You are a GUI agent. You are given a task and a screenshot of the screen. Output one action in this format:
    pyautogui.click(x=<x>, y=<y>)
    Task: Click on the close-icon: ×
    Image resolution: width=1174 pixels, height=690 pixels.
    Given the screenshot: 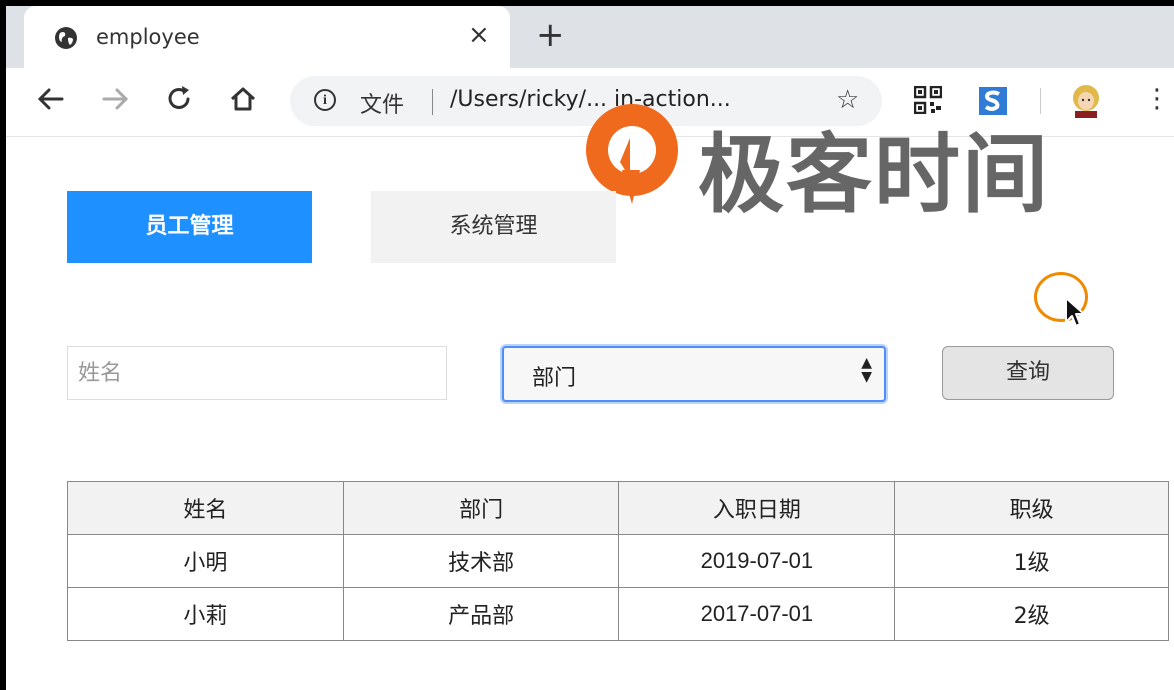 What is the action you would take?
    pyautogui.click(x=479, y=35)
    